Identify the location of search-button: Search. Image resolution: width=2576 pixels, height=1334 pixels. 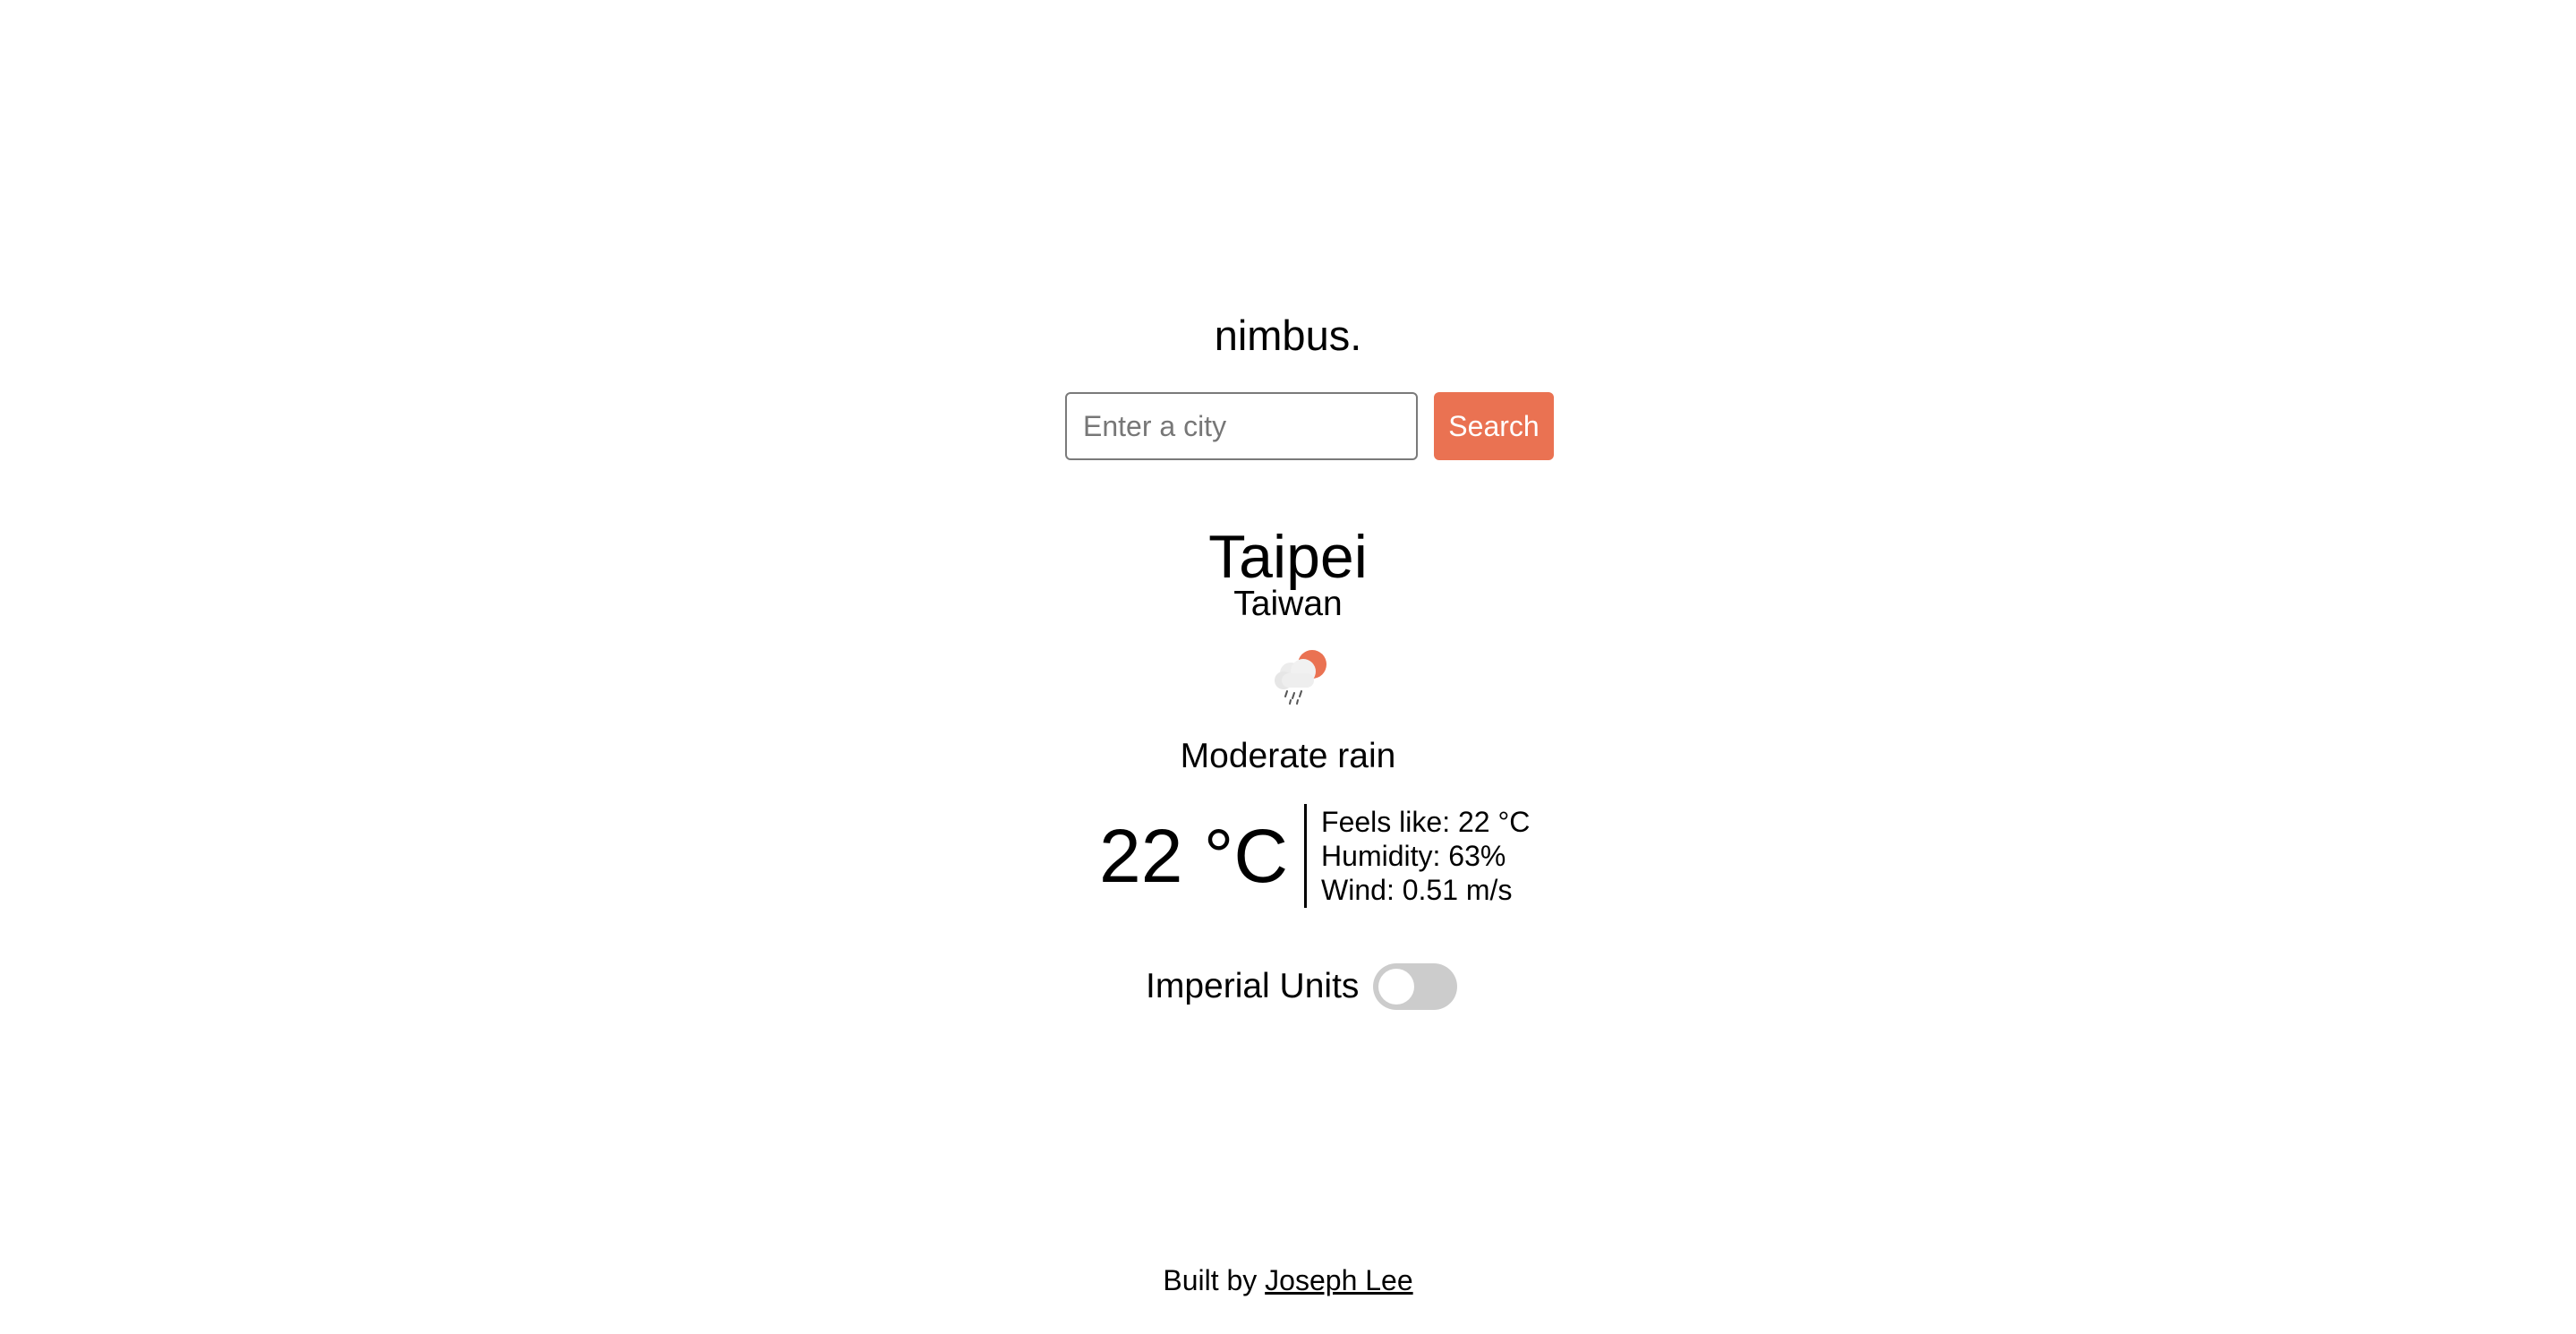
(1494, 426).